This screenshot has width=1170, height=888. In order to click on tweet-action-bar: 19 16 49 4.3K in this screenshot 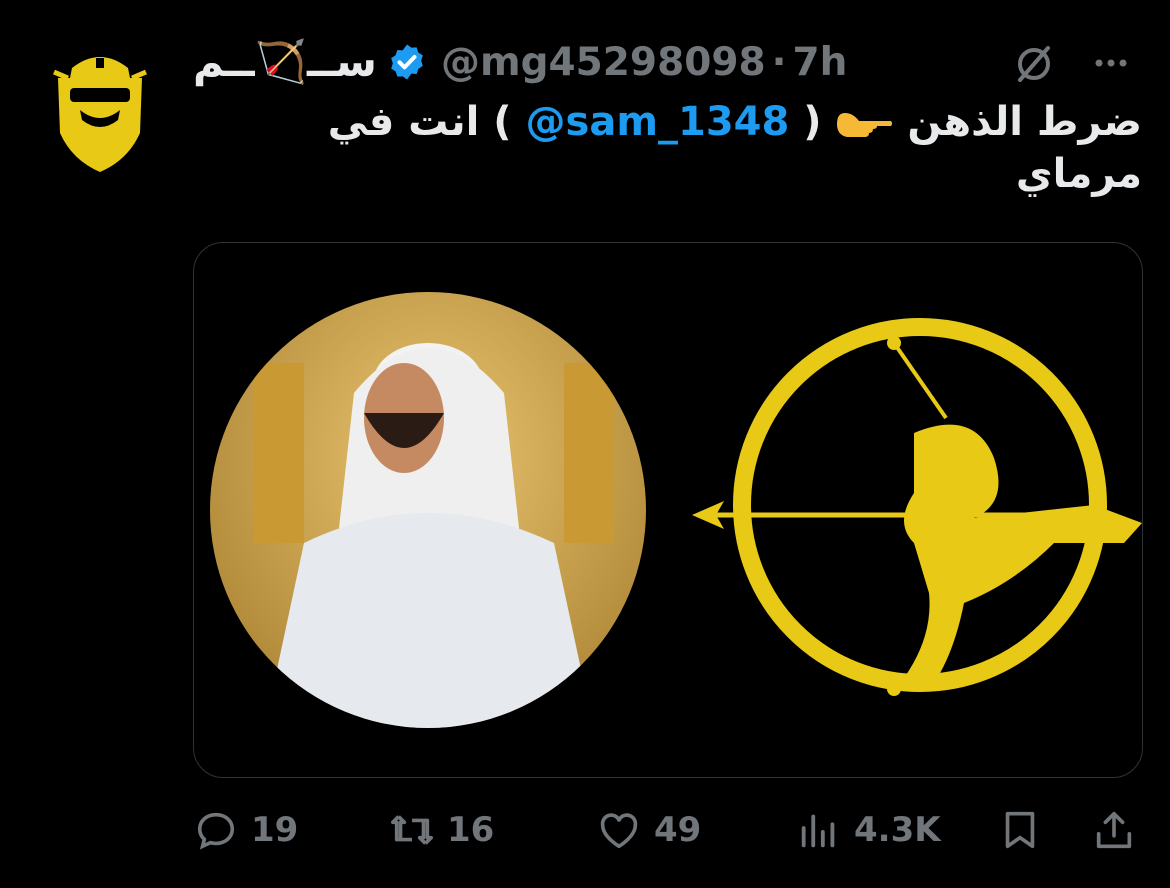, I will do `click(668, 830)`.